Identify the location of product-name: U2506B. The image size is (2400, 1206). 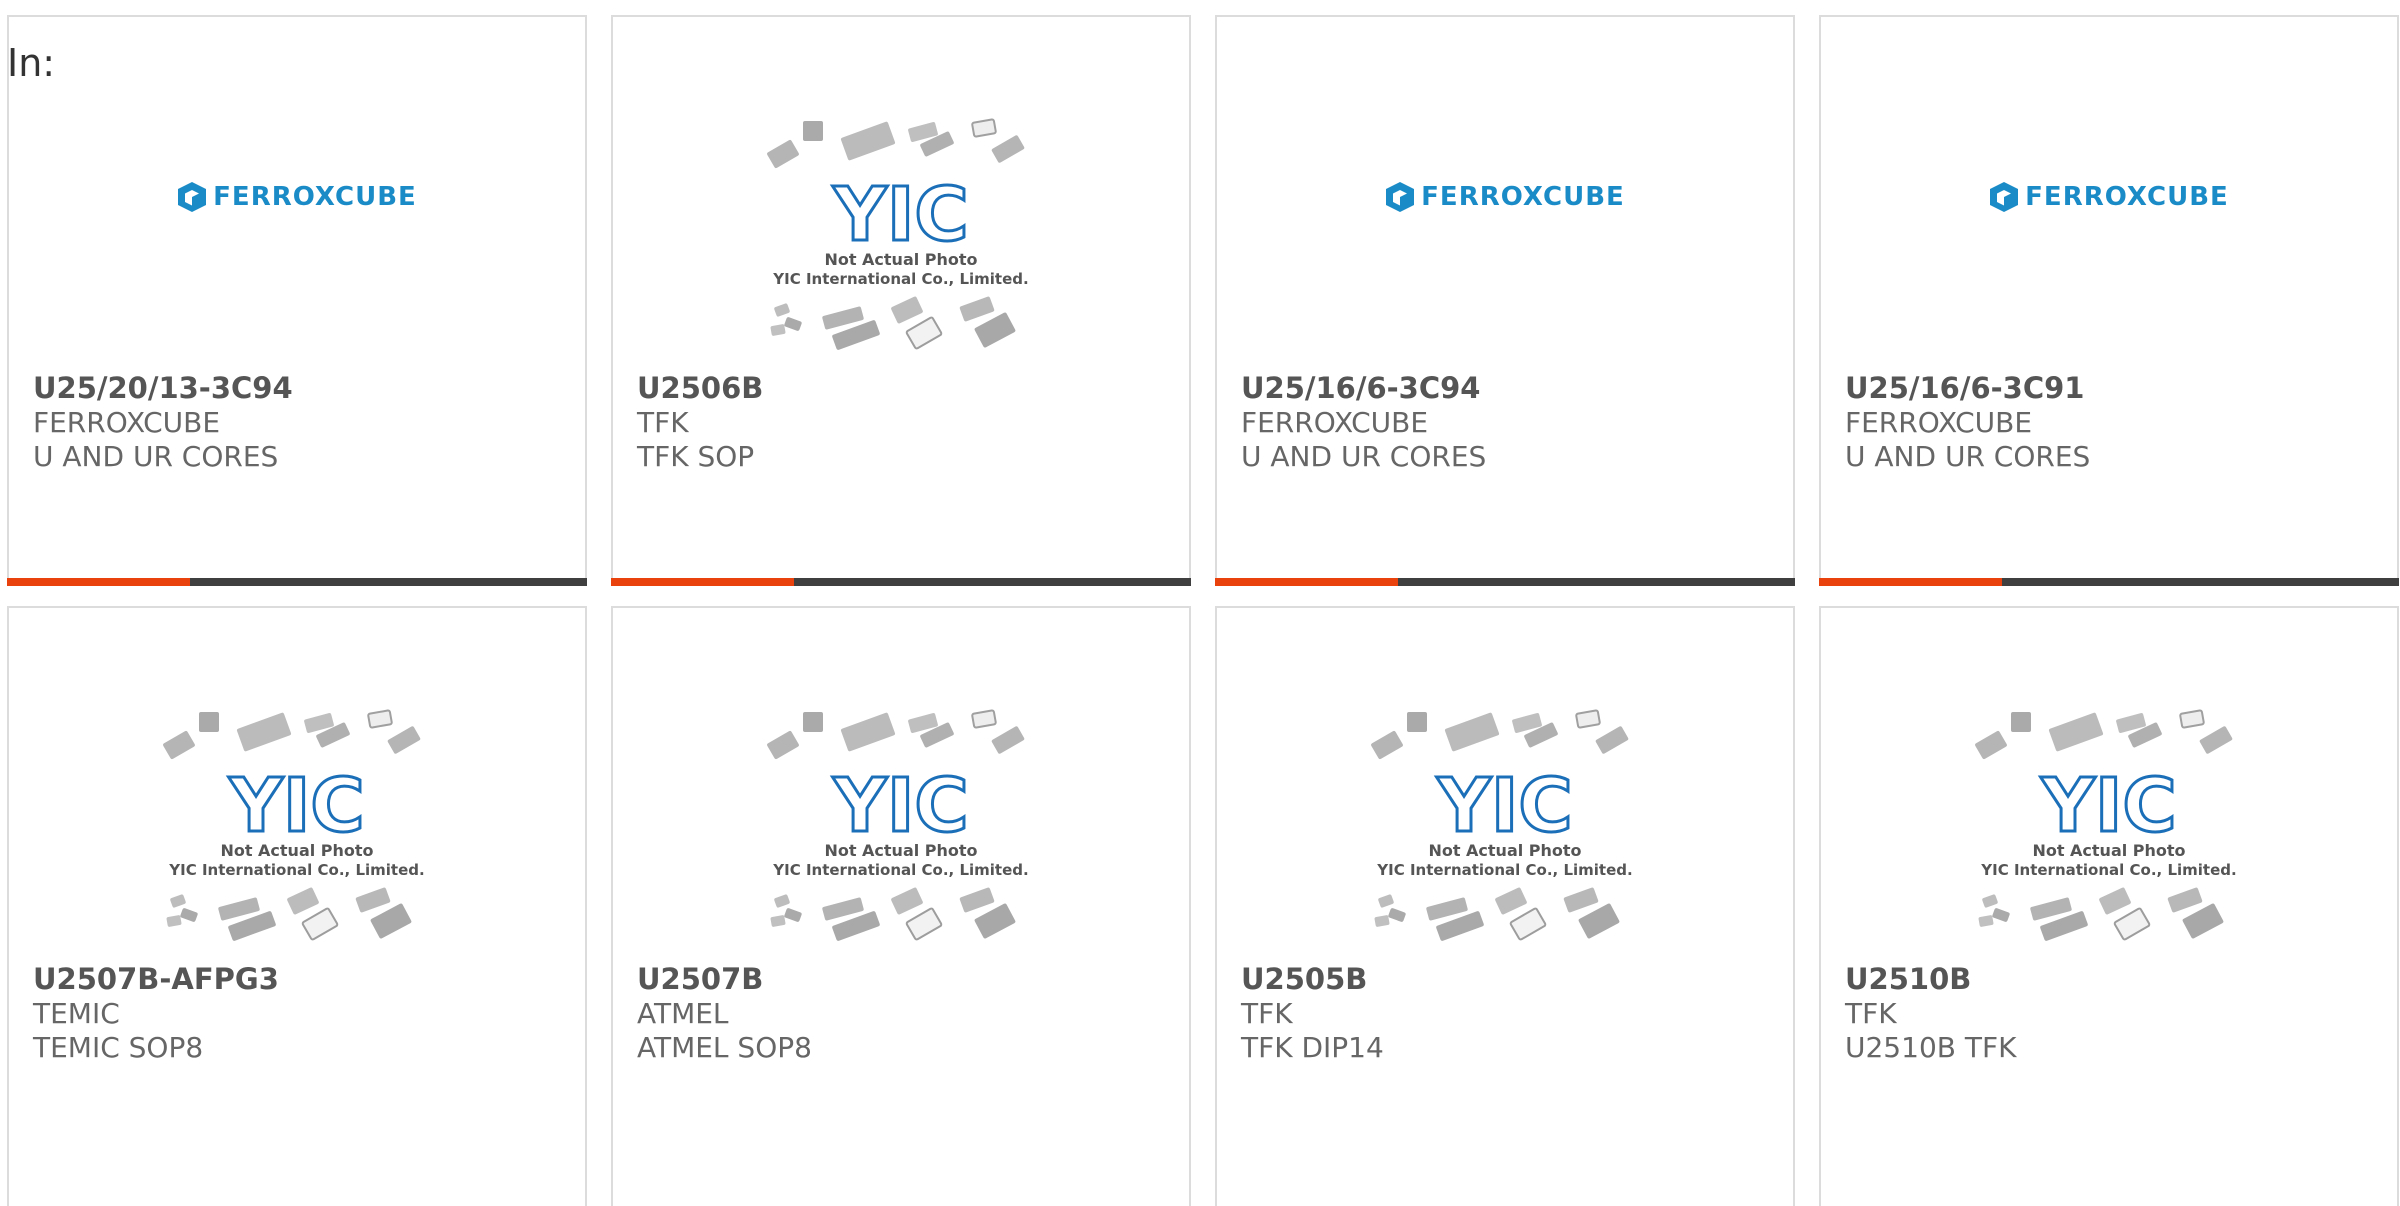
(700, 388).